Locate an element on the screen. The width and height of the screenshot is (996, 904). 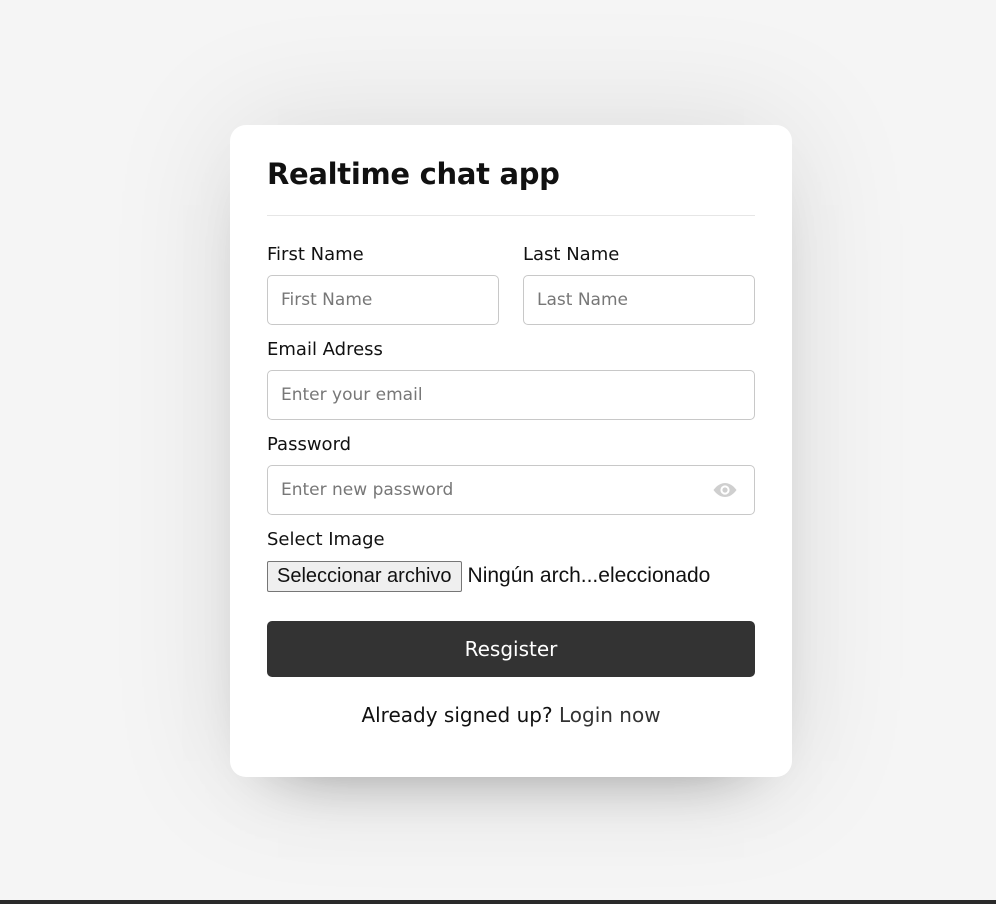
last-name-input is located at coordinates (639, 300).